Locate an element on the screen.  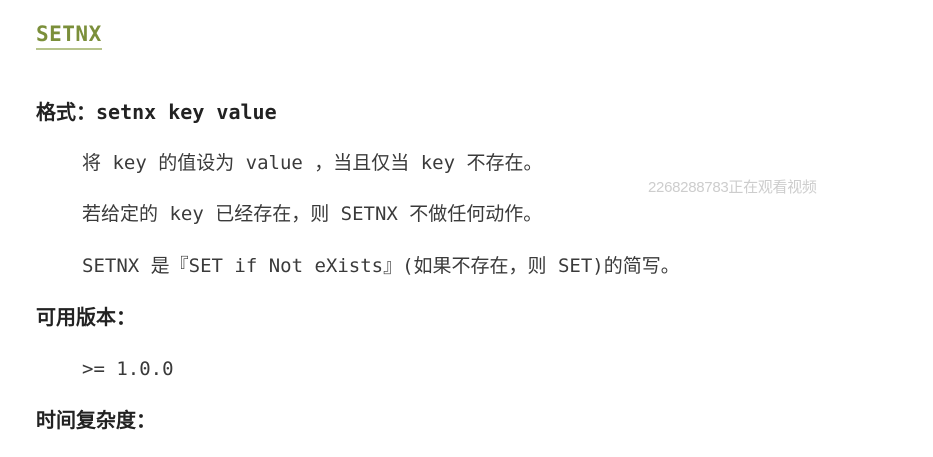
format-heading: 格式：setnx key value is located at coordinates (156, 112).